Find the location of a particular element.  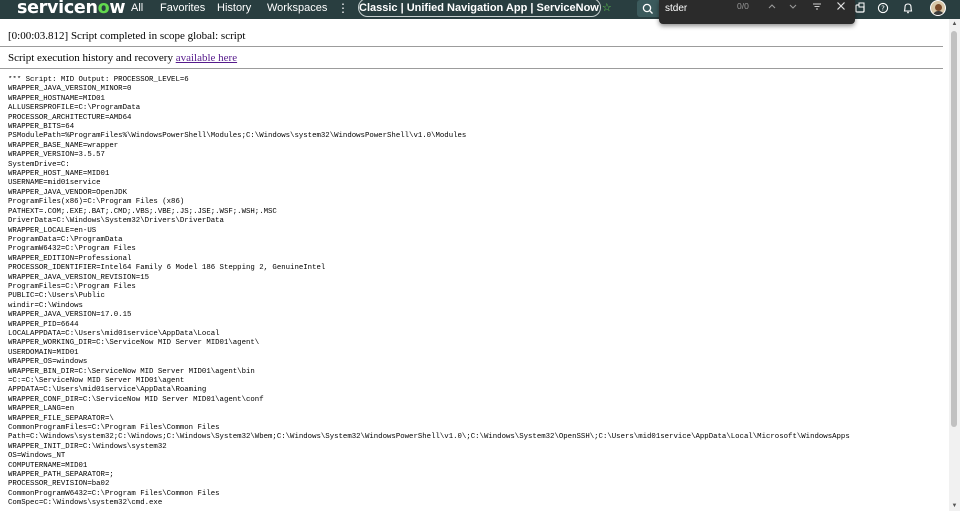

output-line: WRAPPER_VERSION=3.5.57 is located at coordinates (56, 155).